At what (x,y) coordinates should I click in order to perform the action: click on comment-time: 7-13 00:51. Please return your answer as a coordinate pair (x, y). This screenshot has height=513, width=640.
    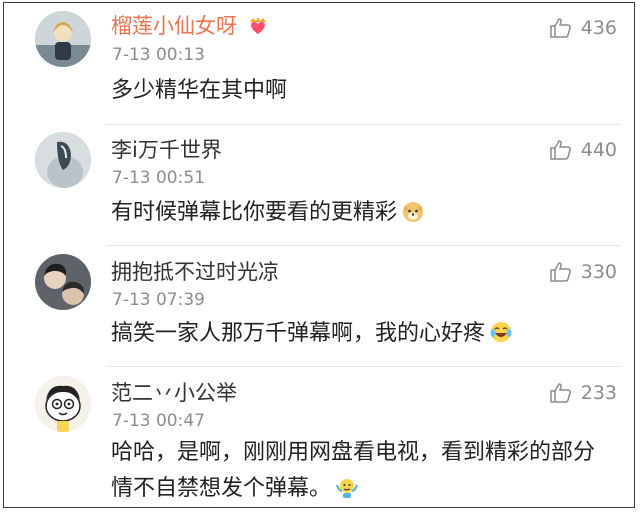
    Looking at the image, I should click on (158, 178).